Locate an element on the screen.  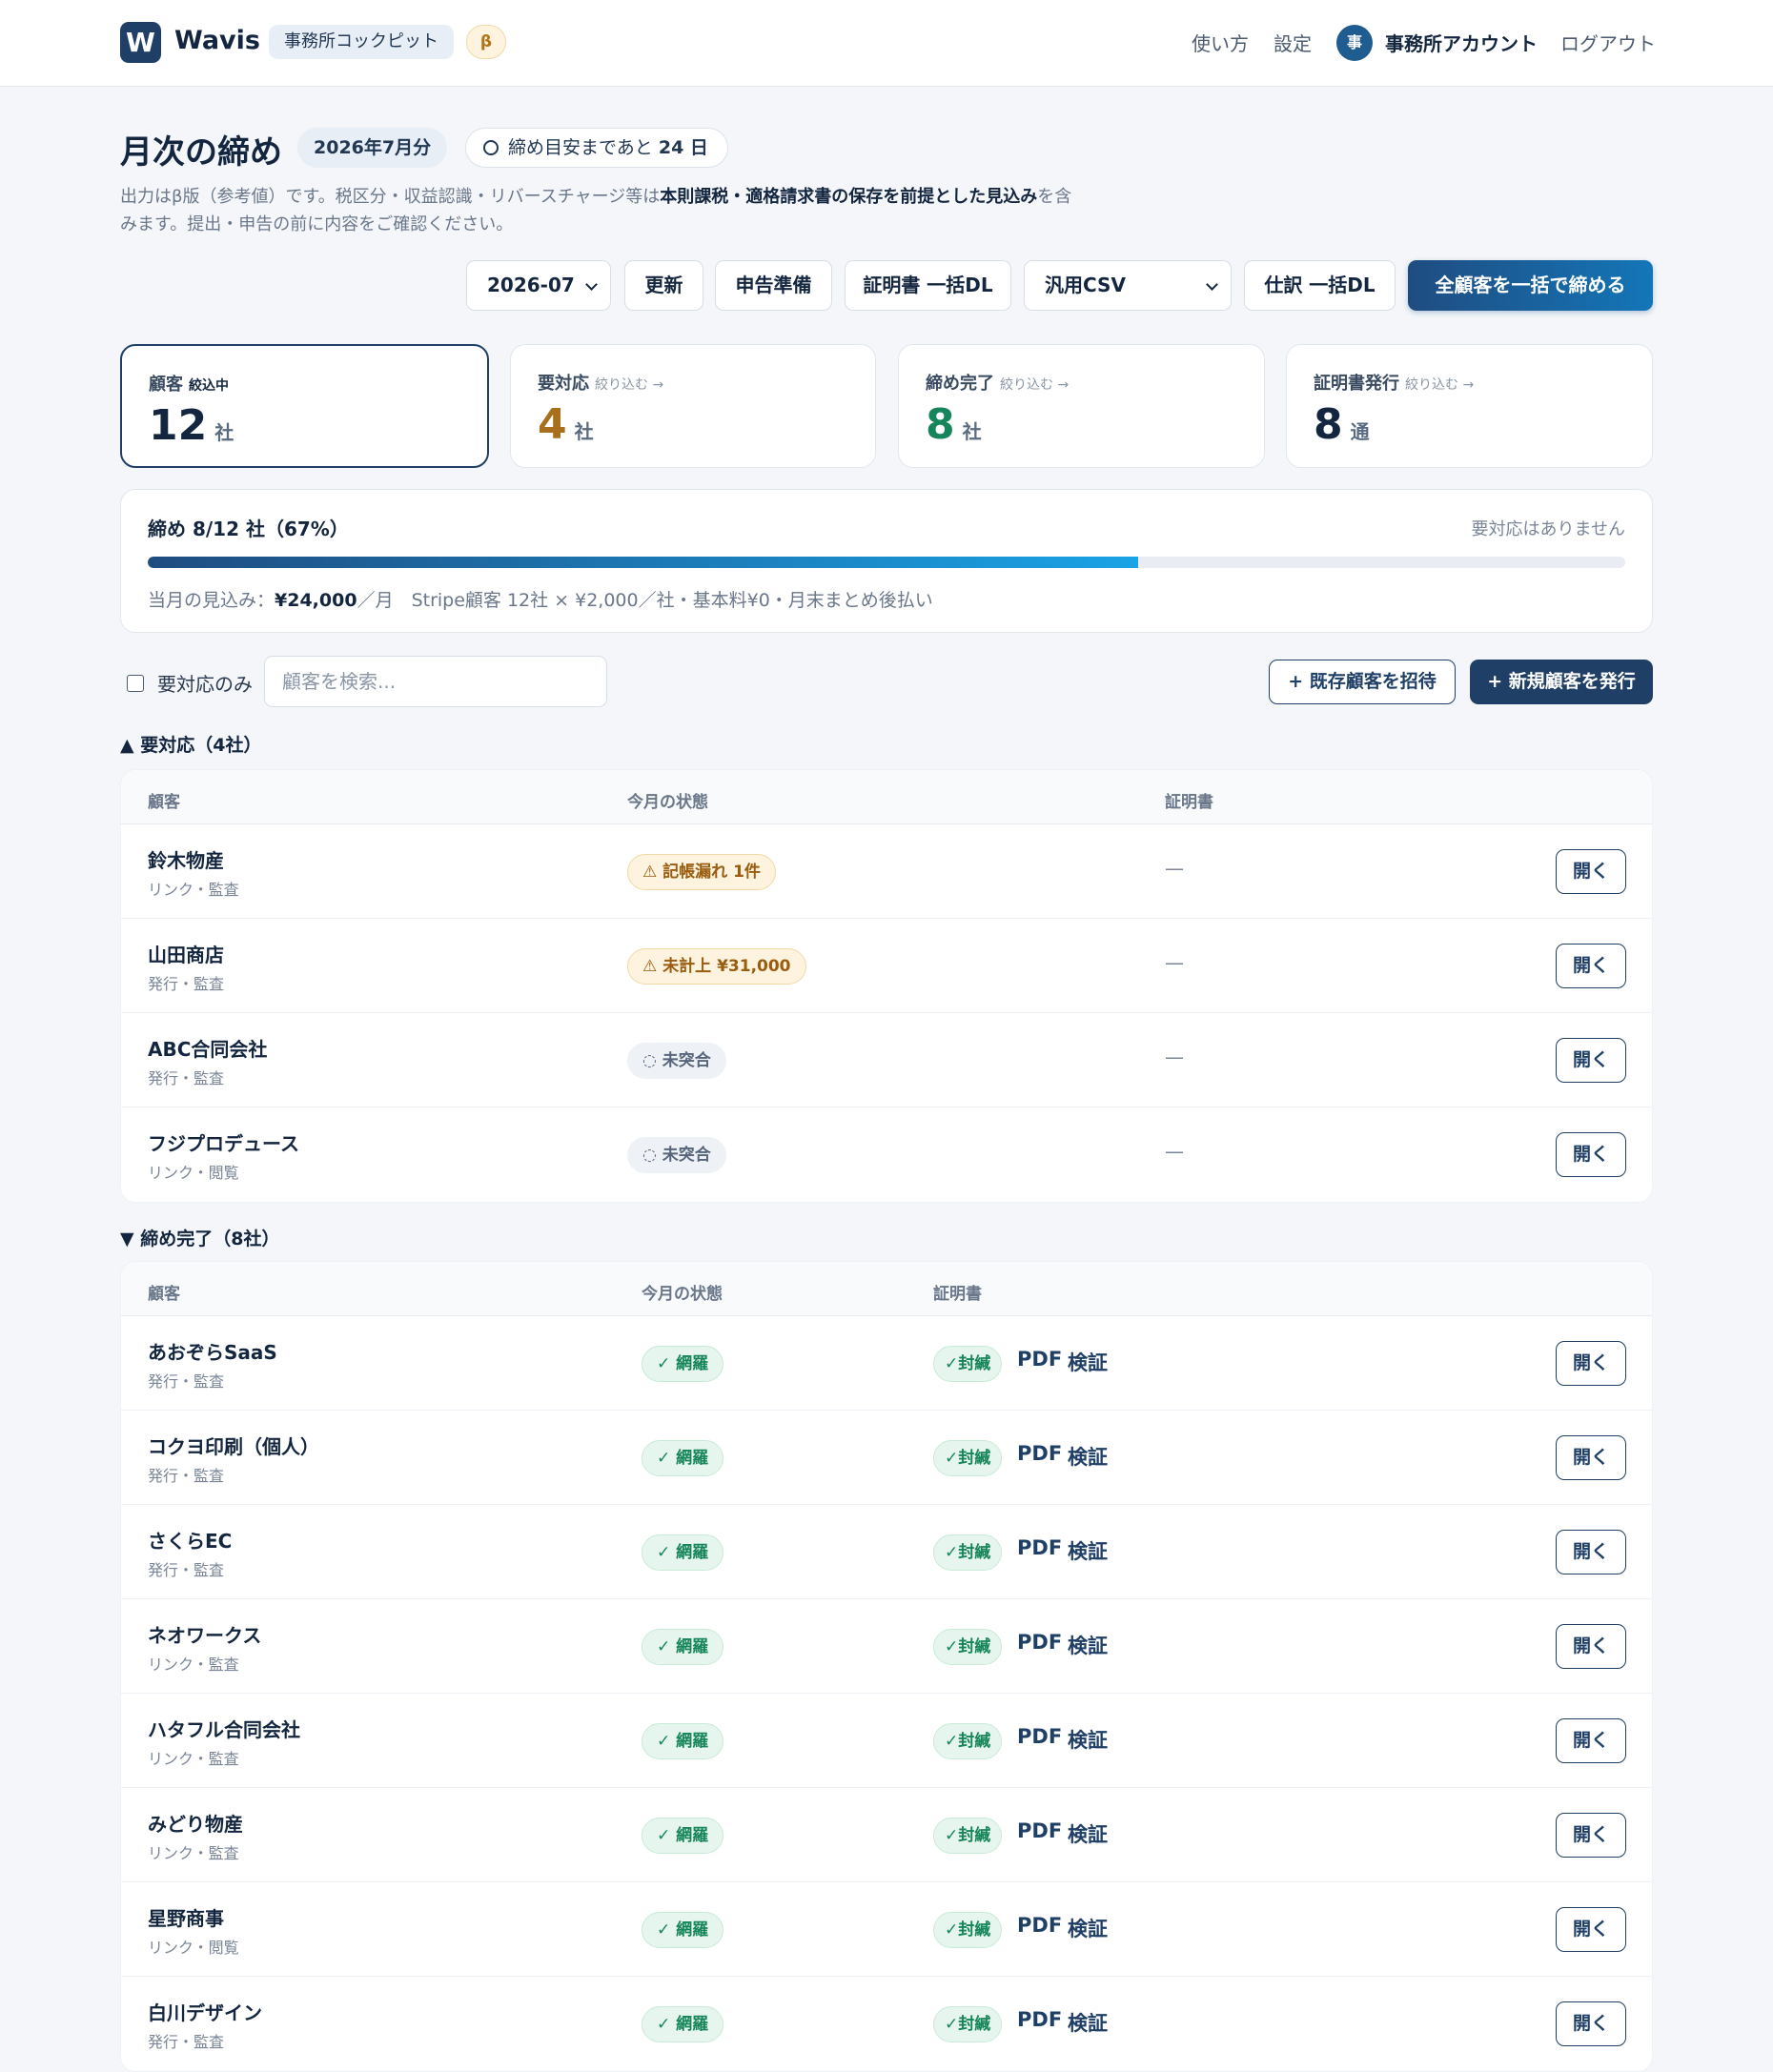
col-customer: 顧客 is located at coordinates (164, 802).